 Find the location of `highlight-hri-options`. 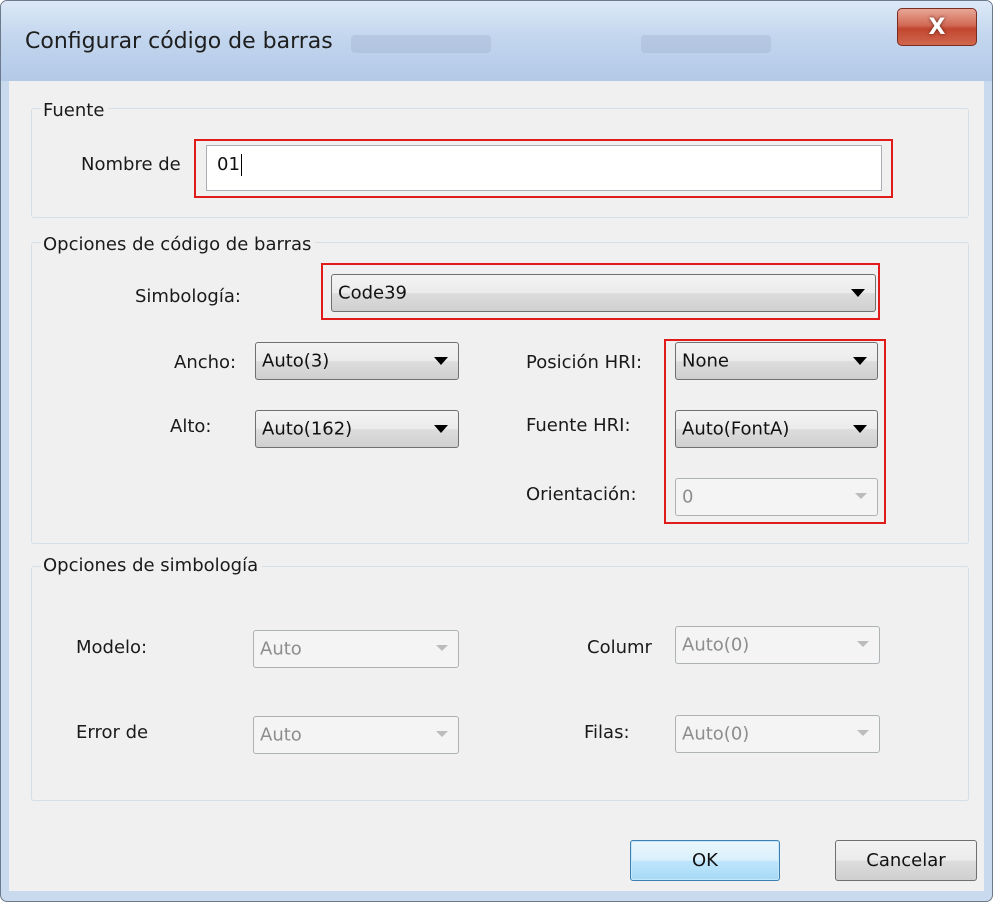

highlight-hri-options is located at coordinates (775, 431).